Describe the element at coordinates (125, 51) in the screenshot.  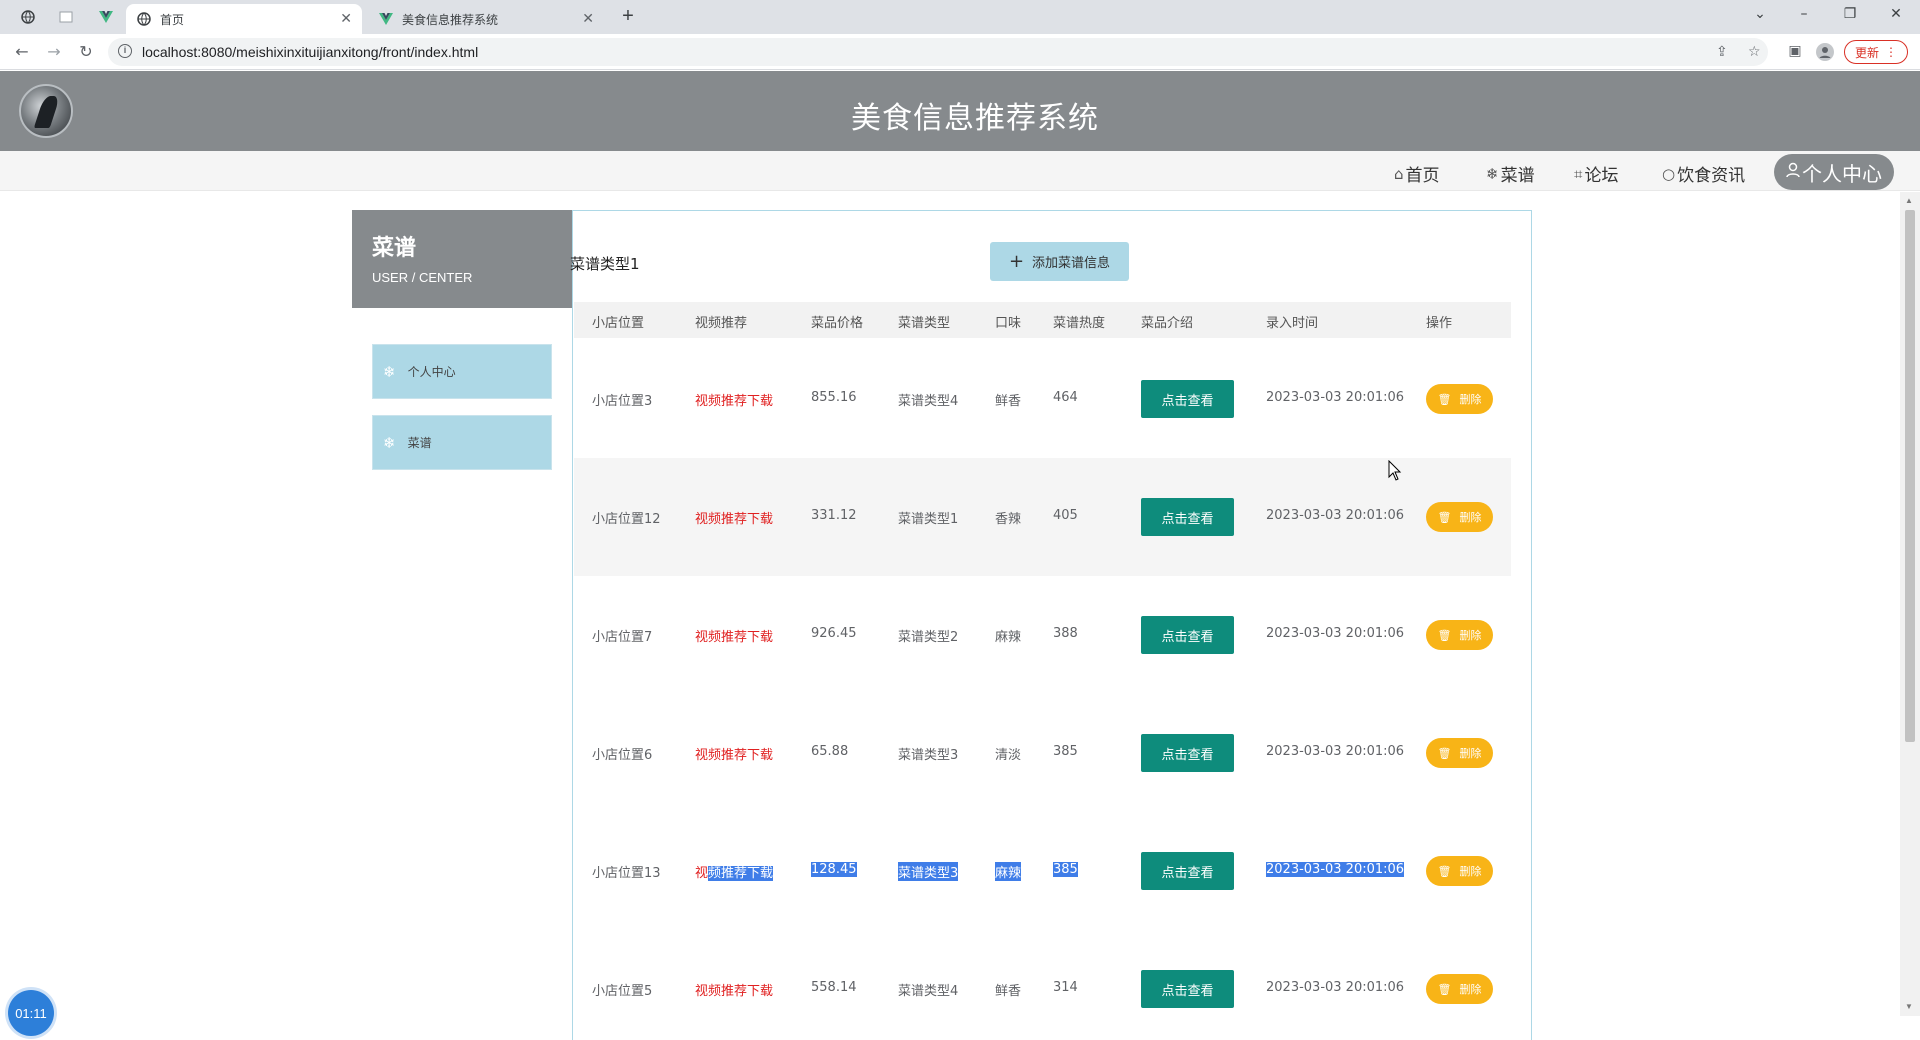
I see `info-icon: i` at that location.